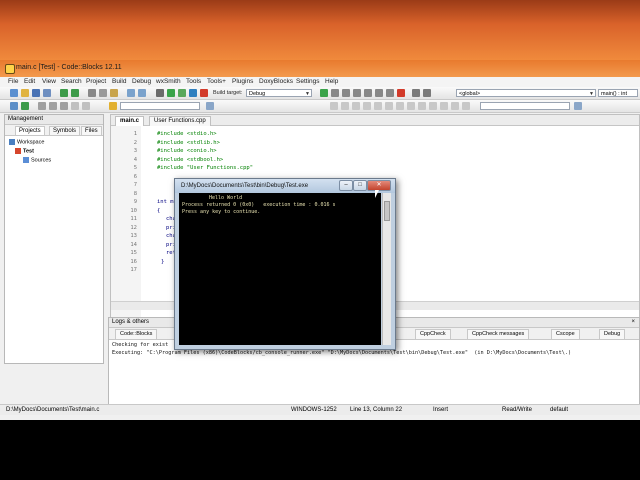  What do you see at coordinates (26, 142) in the screenshot?
I see `tree-workspace: Workspace` at bounding box center [26, 142].